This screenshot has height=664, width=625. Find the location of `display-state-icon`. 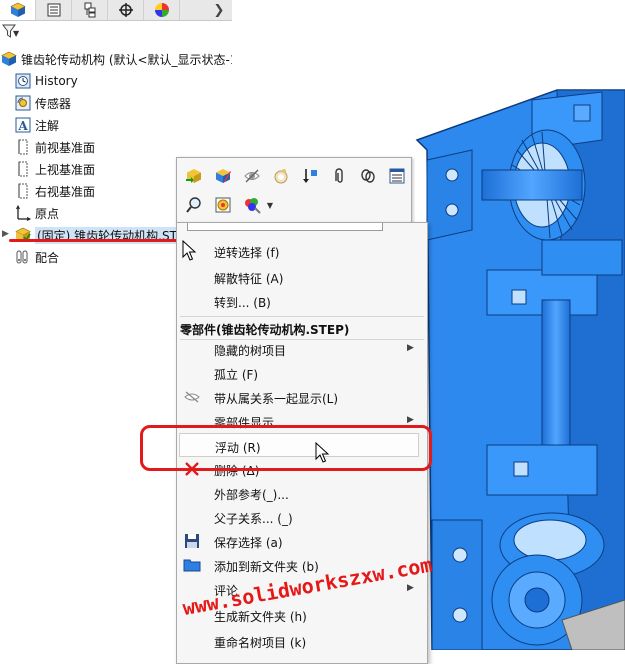

display-state-icon is located at coordinates (368, 176).